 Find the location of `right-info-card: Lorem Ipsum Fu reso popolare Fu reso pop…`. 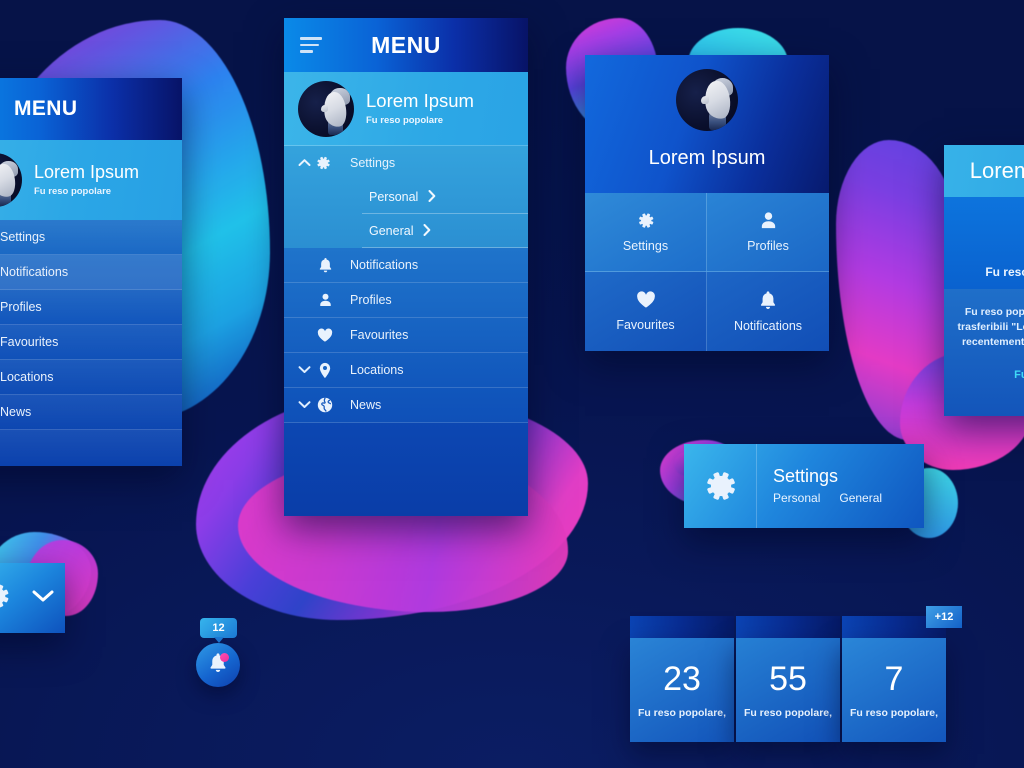

right-info-card: Lorem Ipsum Fu reso popolare Fu reso pop… is located at coordinates (984, 280).